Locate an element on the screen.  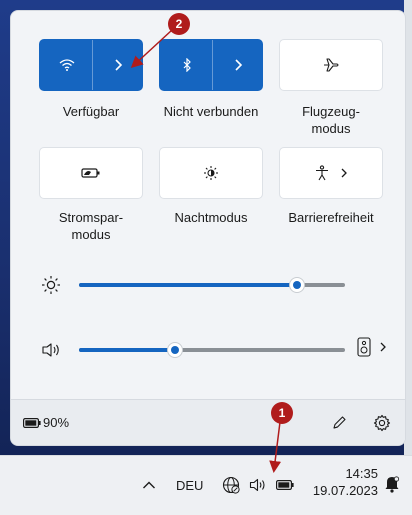
annotation-badge-2: 2 is located at coordinates (179, 24).